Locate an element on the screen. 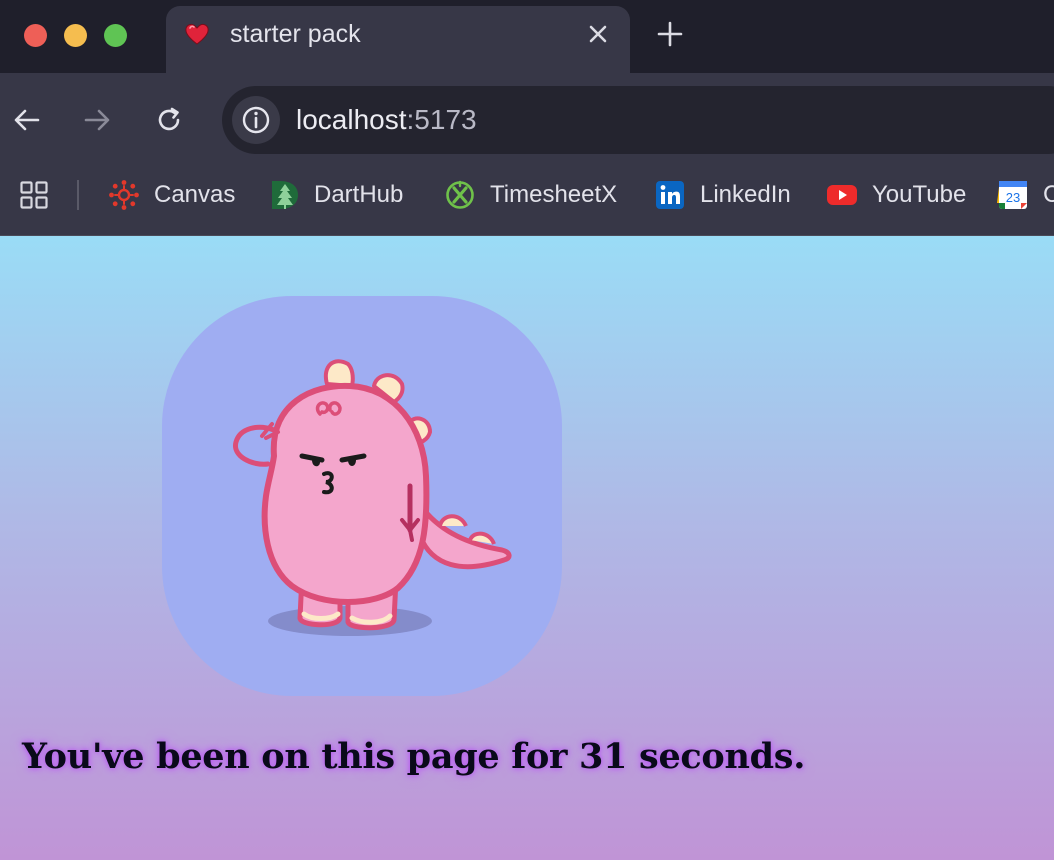 The image size is (1054, 860). tab-strip: starter pack is located at coordinates (527, 36).